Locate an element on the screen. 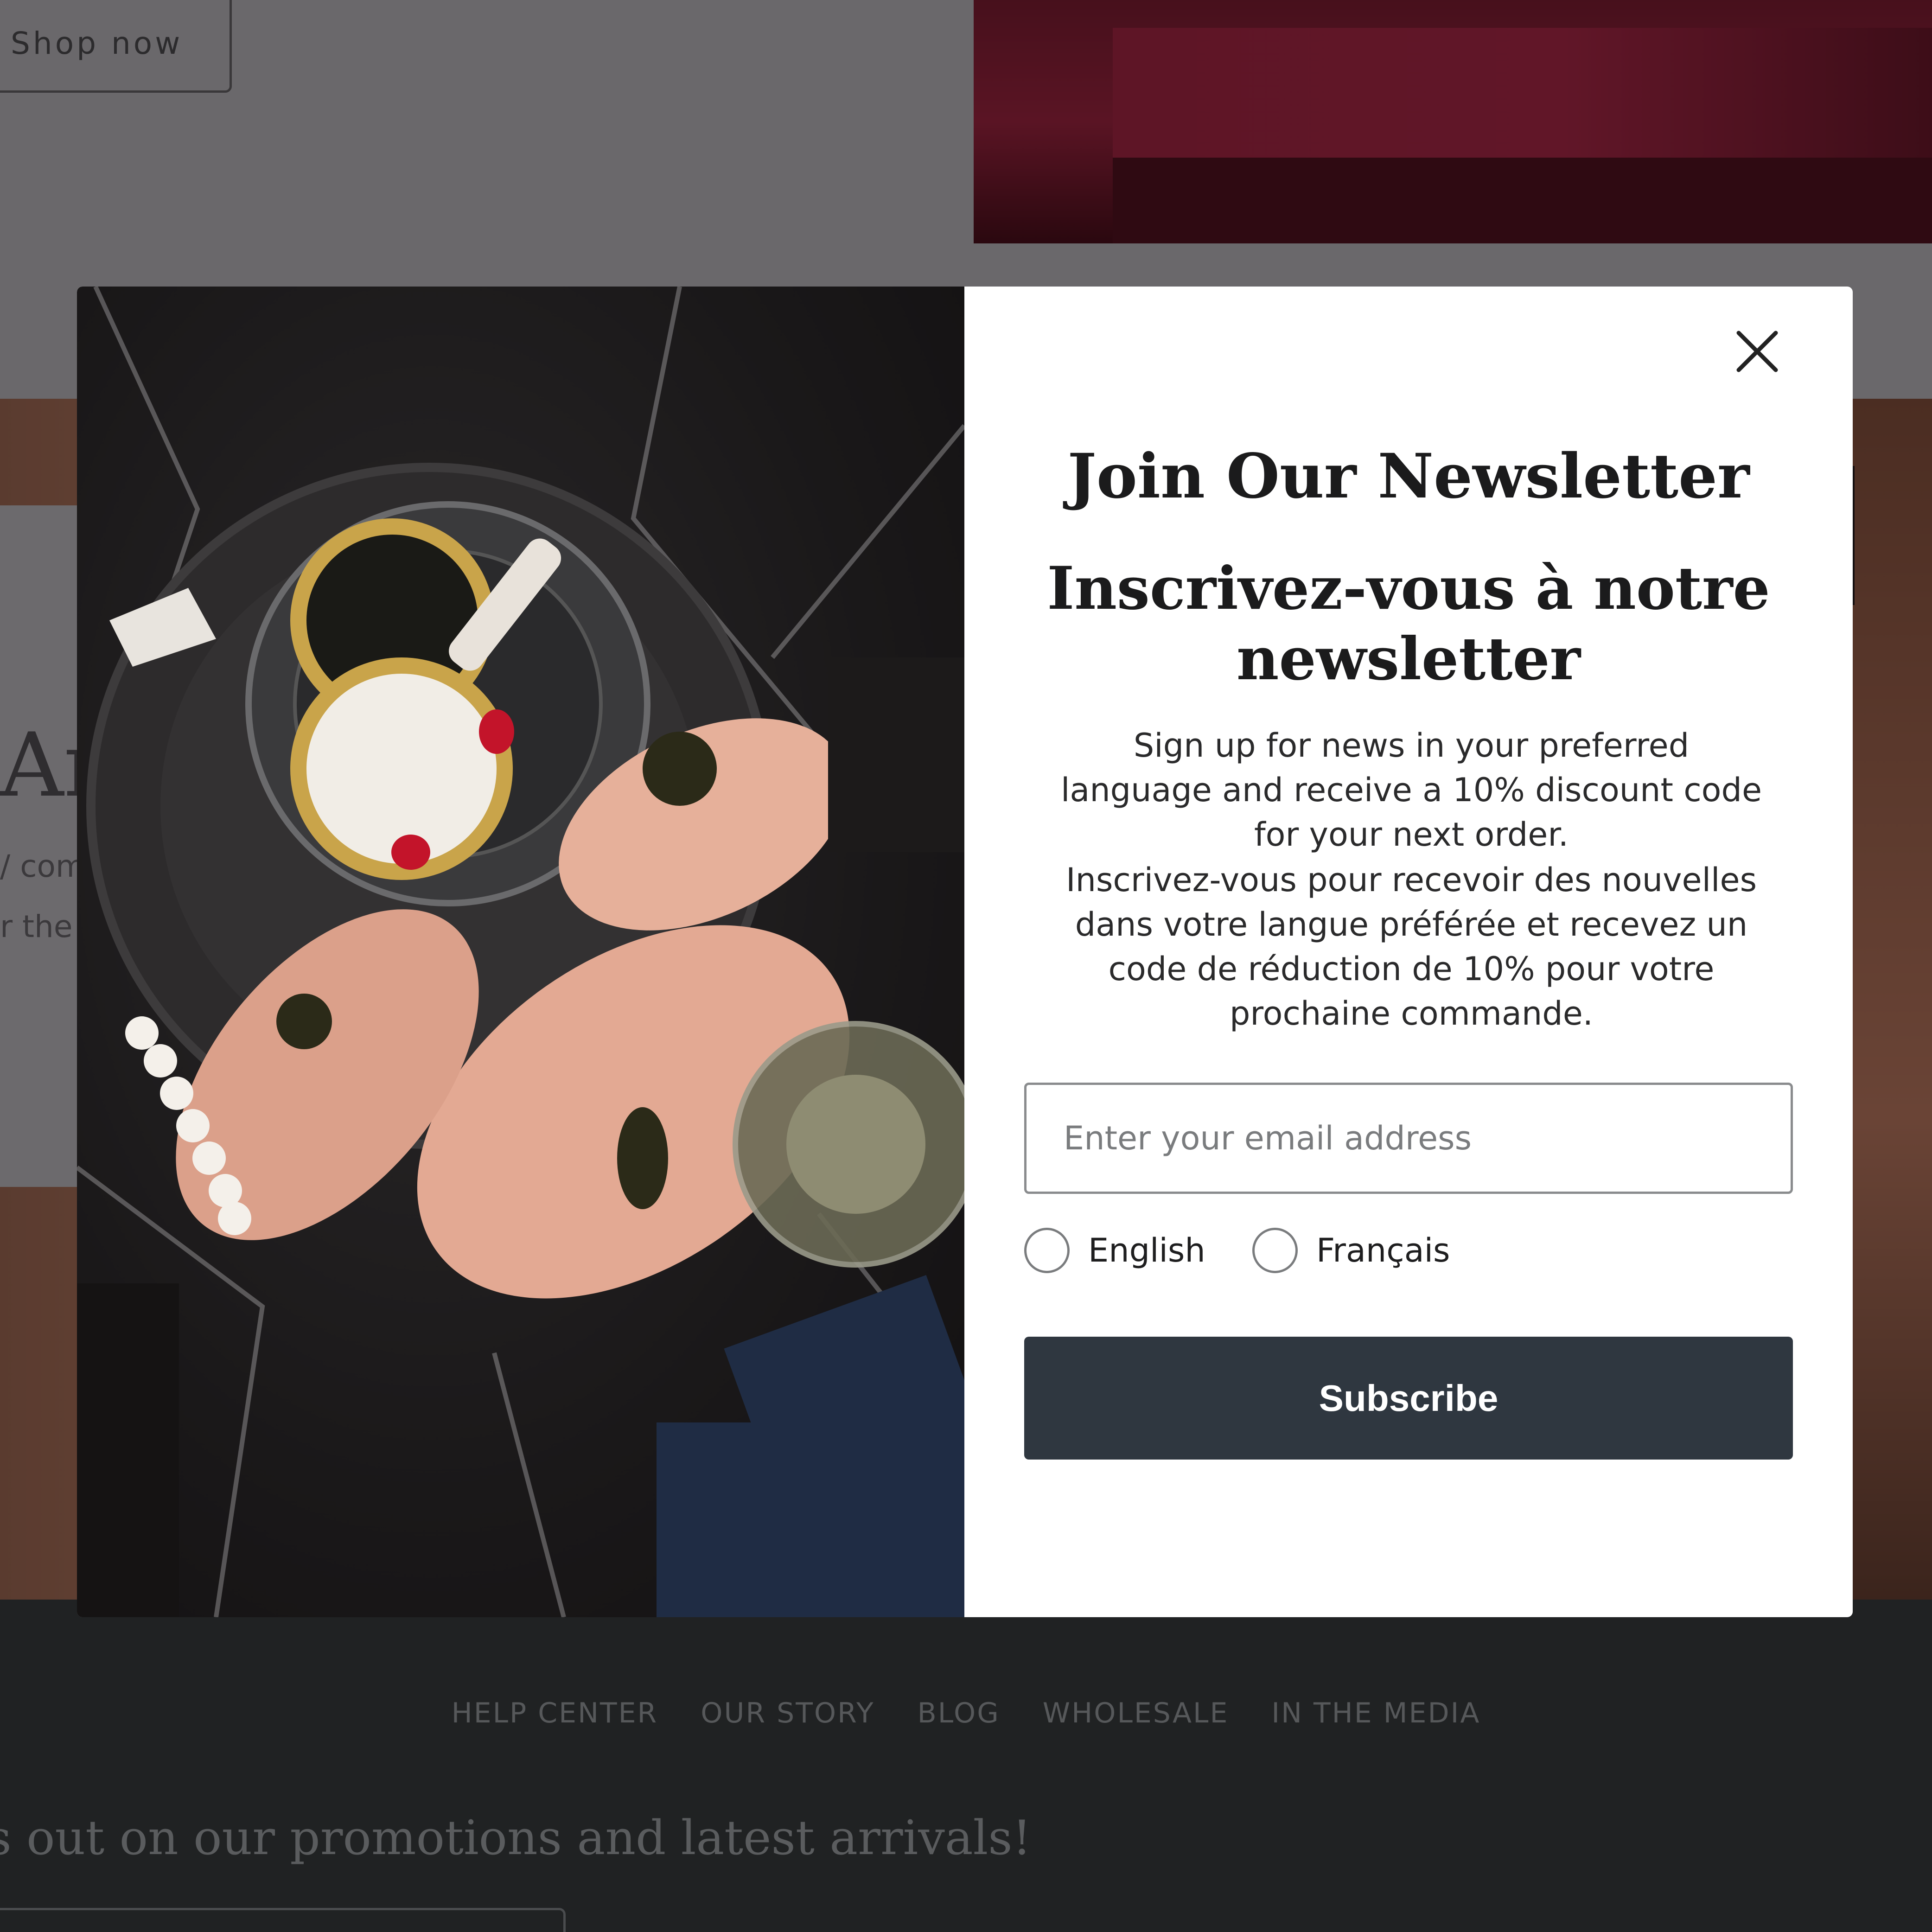  language-option-english: English is located at coordinates (1115, 1250).